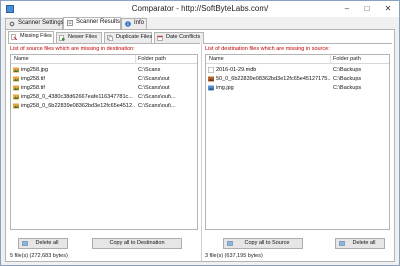  I want to click on tab-label: Missing Files, so click(36, 36).